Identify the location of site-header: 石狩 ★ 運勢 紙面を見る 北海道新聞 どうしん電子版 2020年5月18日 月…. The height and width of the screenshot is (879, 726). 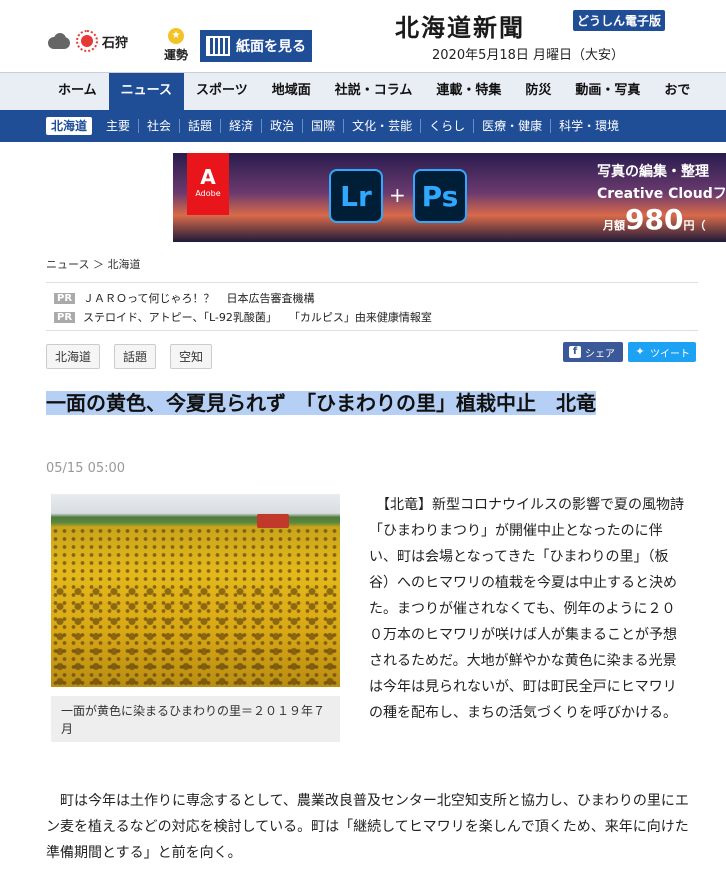
(363, 36).